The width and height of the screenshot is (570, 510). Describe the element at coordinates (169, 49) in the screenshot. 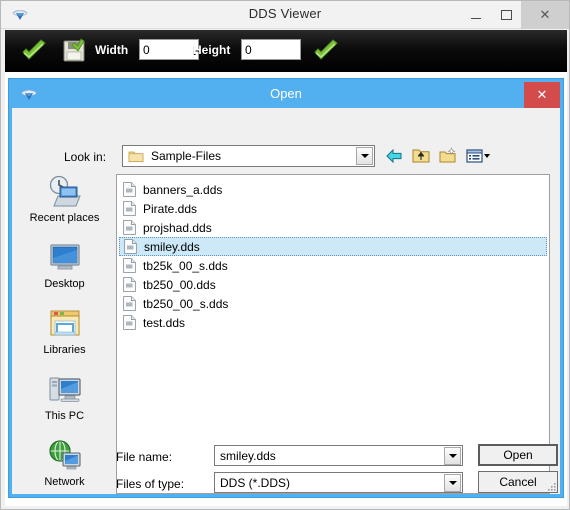

I see `width-input` at that location.